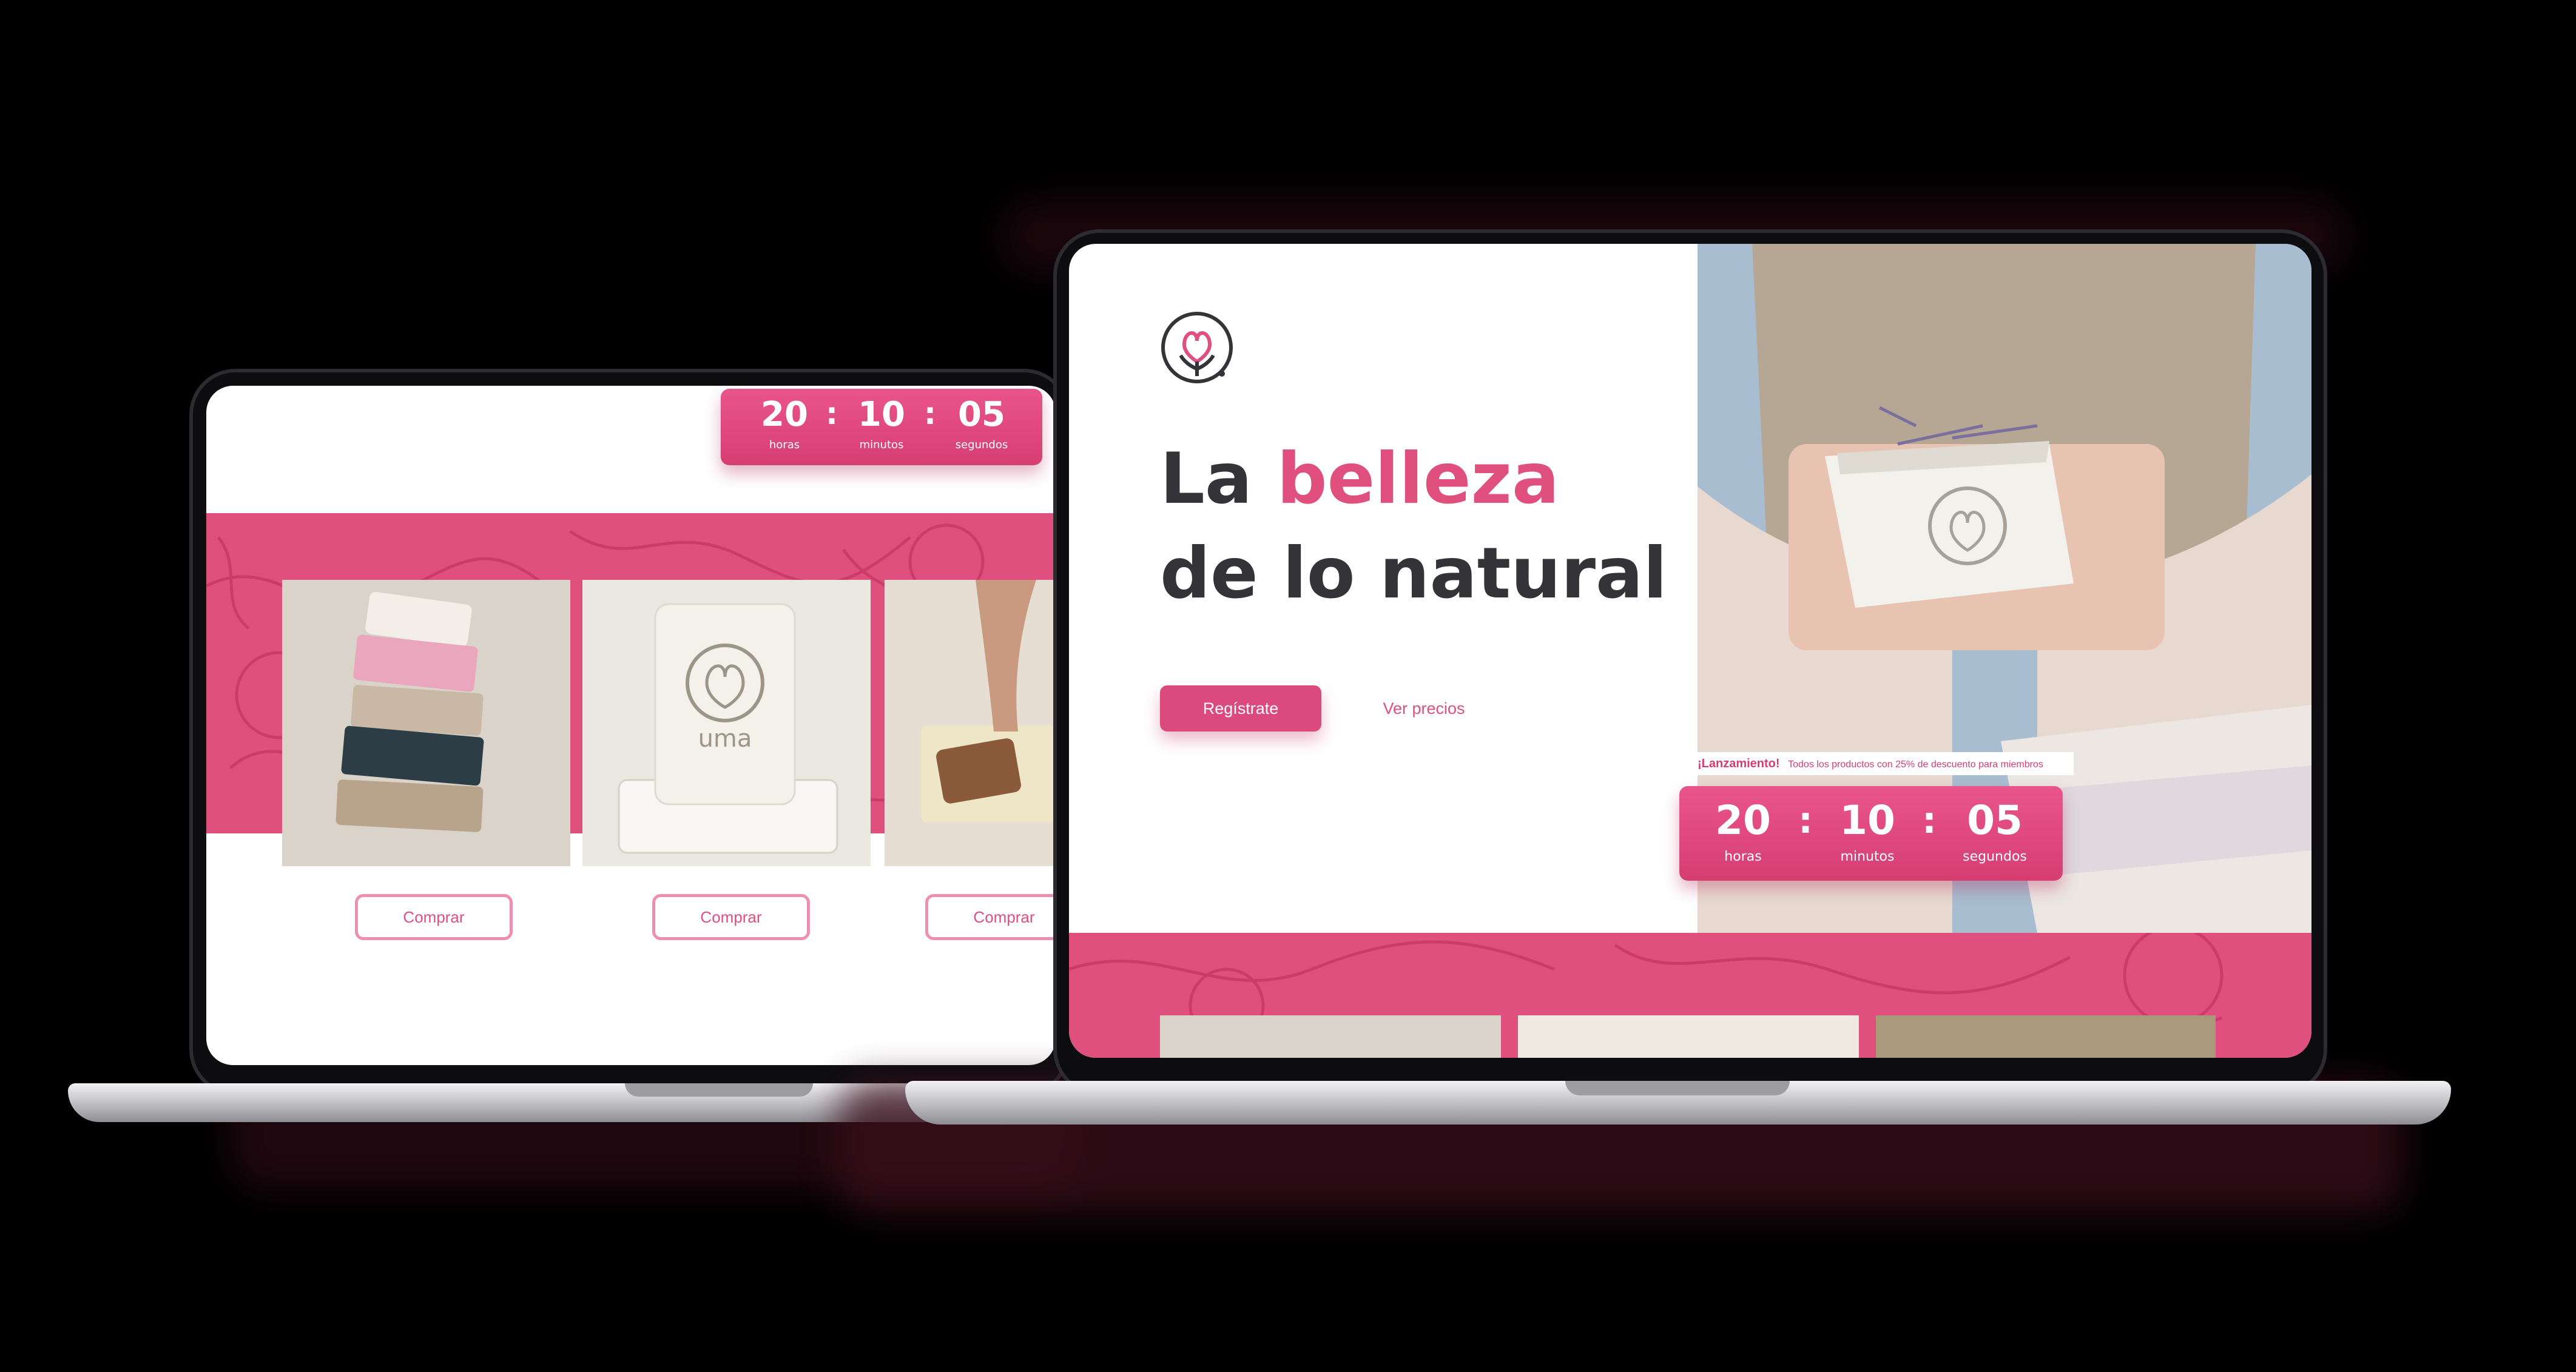 Image resolution: width=2576 pixels, height=1372 pixels. Describe the element at coordinates (1197, 348) in the screenshot. I see `flower-heart-logo-icon` at that location.